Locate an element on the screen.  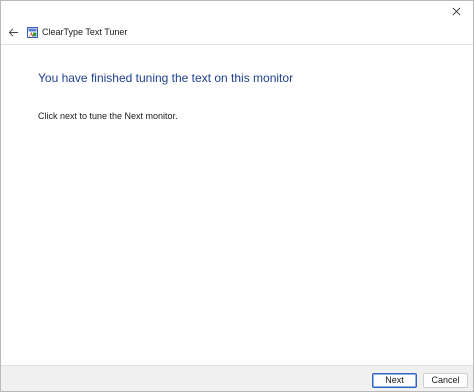
back-arrow-icon is located at coordinates (13, 32).